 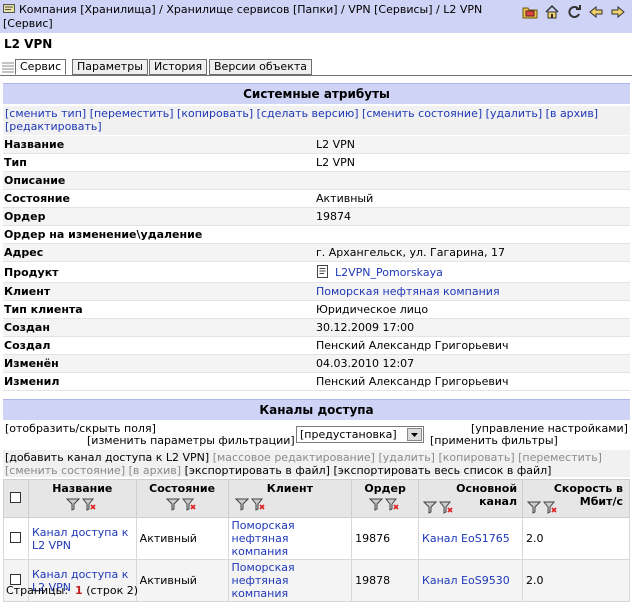 What do you see at coordinates (316, 253) in the screenshot?
I see `attr-row-address: Адрес г. Архангельск, ул. Гагарина, 17` at bounding box center [316, 253].